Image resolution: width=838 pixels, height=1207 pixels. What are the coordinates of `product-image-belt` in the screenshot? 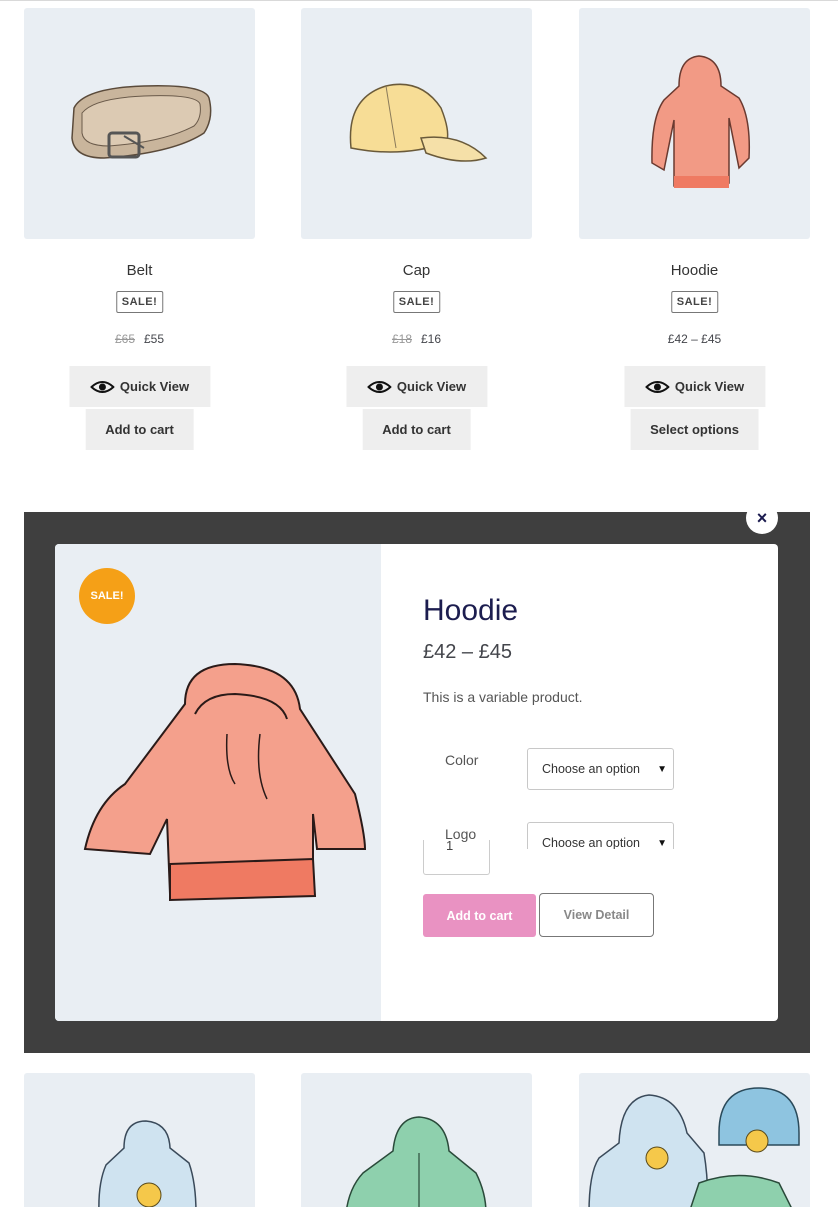 It's located at (139, 123).